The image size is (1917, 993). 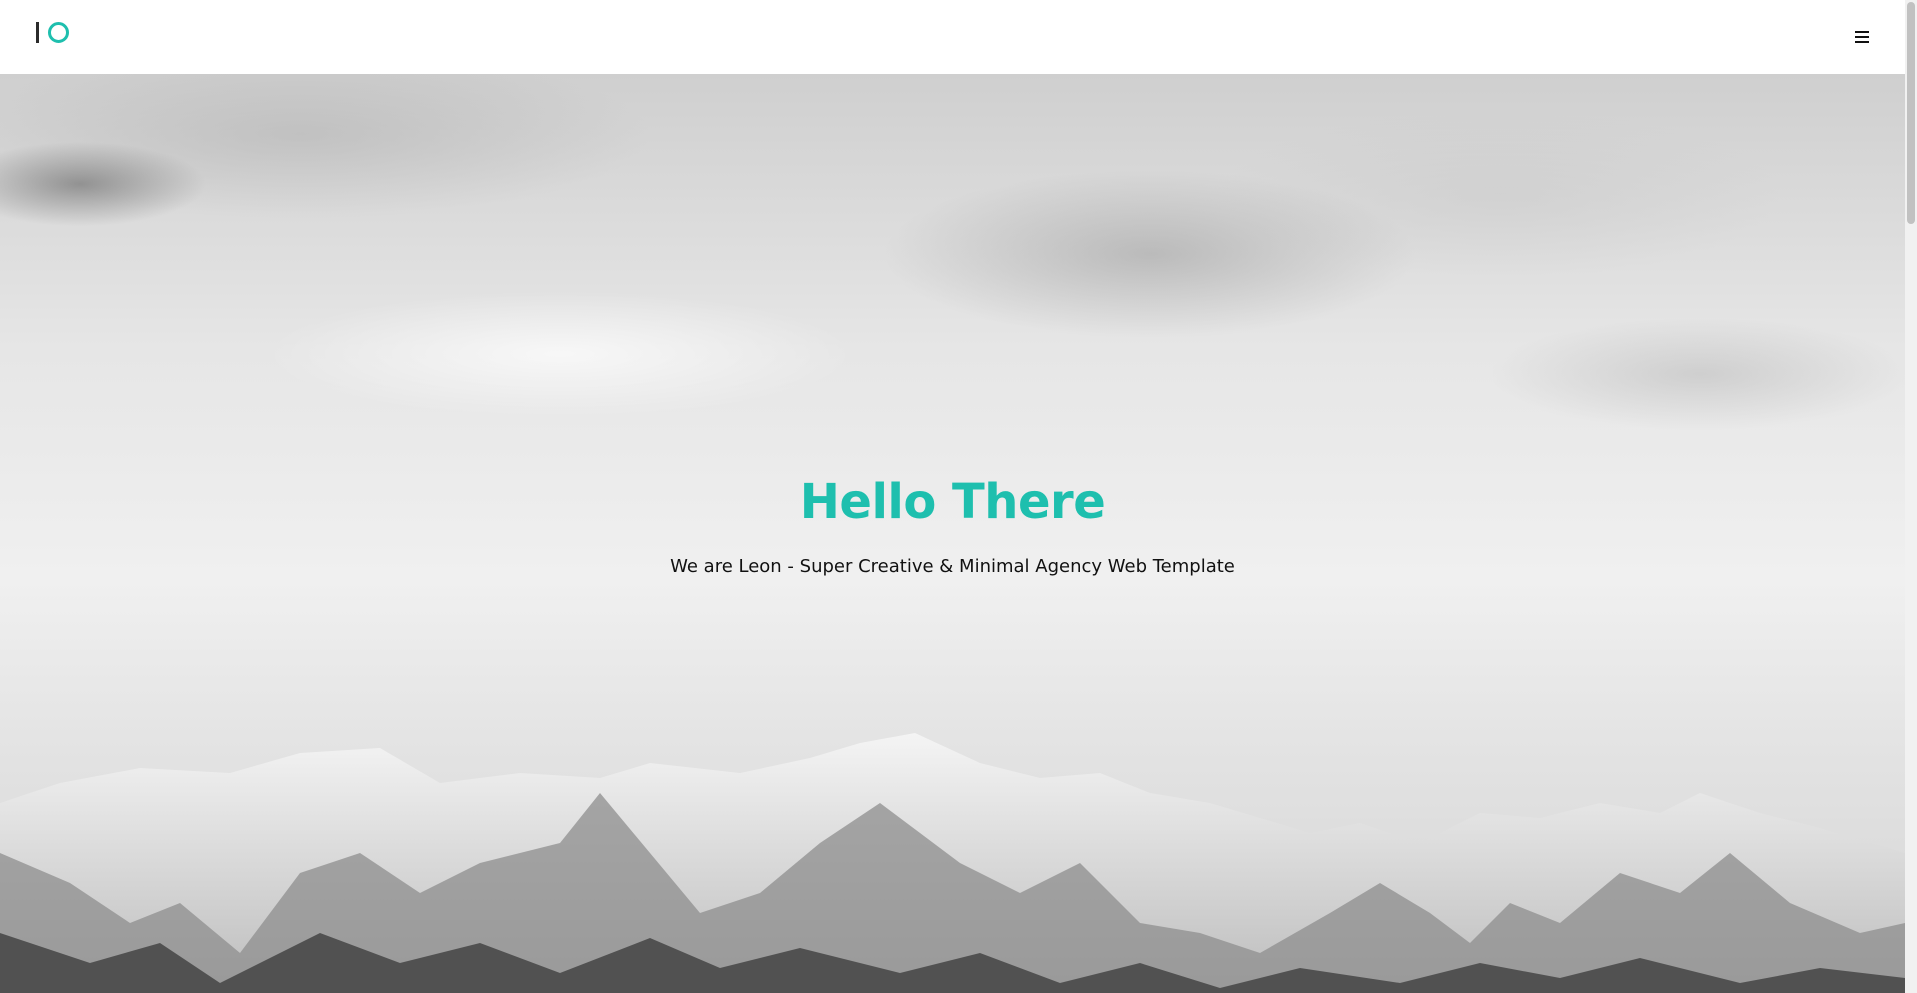 What do you see at coordinates (1911, 113) in the screenshot?
I see `scrollbar-thumb` at bounding box center [1911, 113].